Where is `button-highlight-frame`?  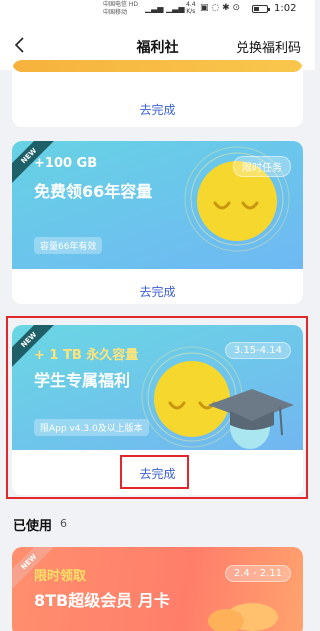 button-highlight-frame is located at coordinates (154, 472).